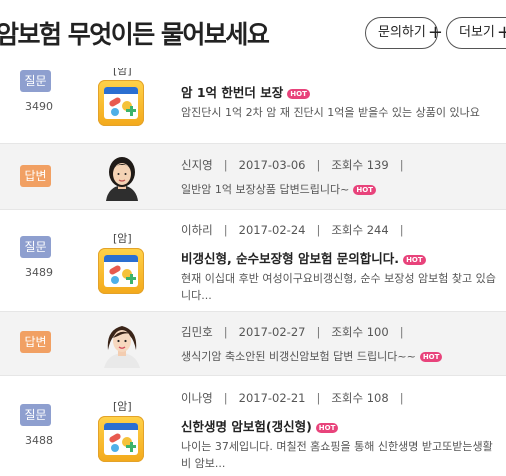 This screenshot has height=476, width=506. What do you see at coordinates (197, 398) in the screenshot?
I see `author-name: 이나영` at bounding box center [197, 398].